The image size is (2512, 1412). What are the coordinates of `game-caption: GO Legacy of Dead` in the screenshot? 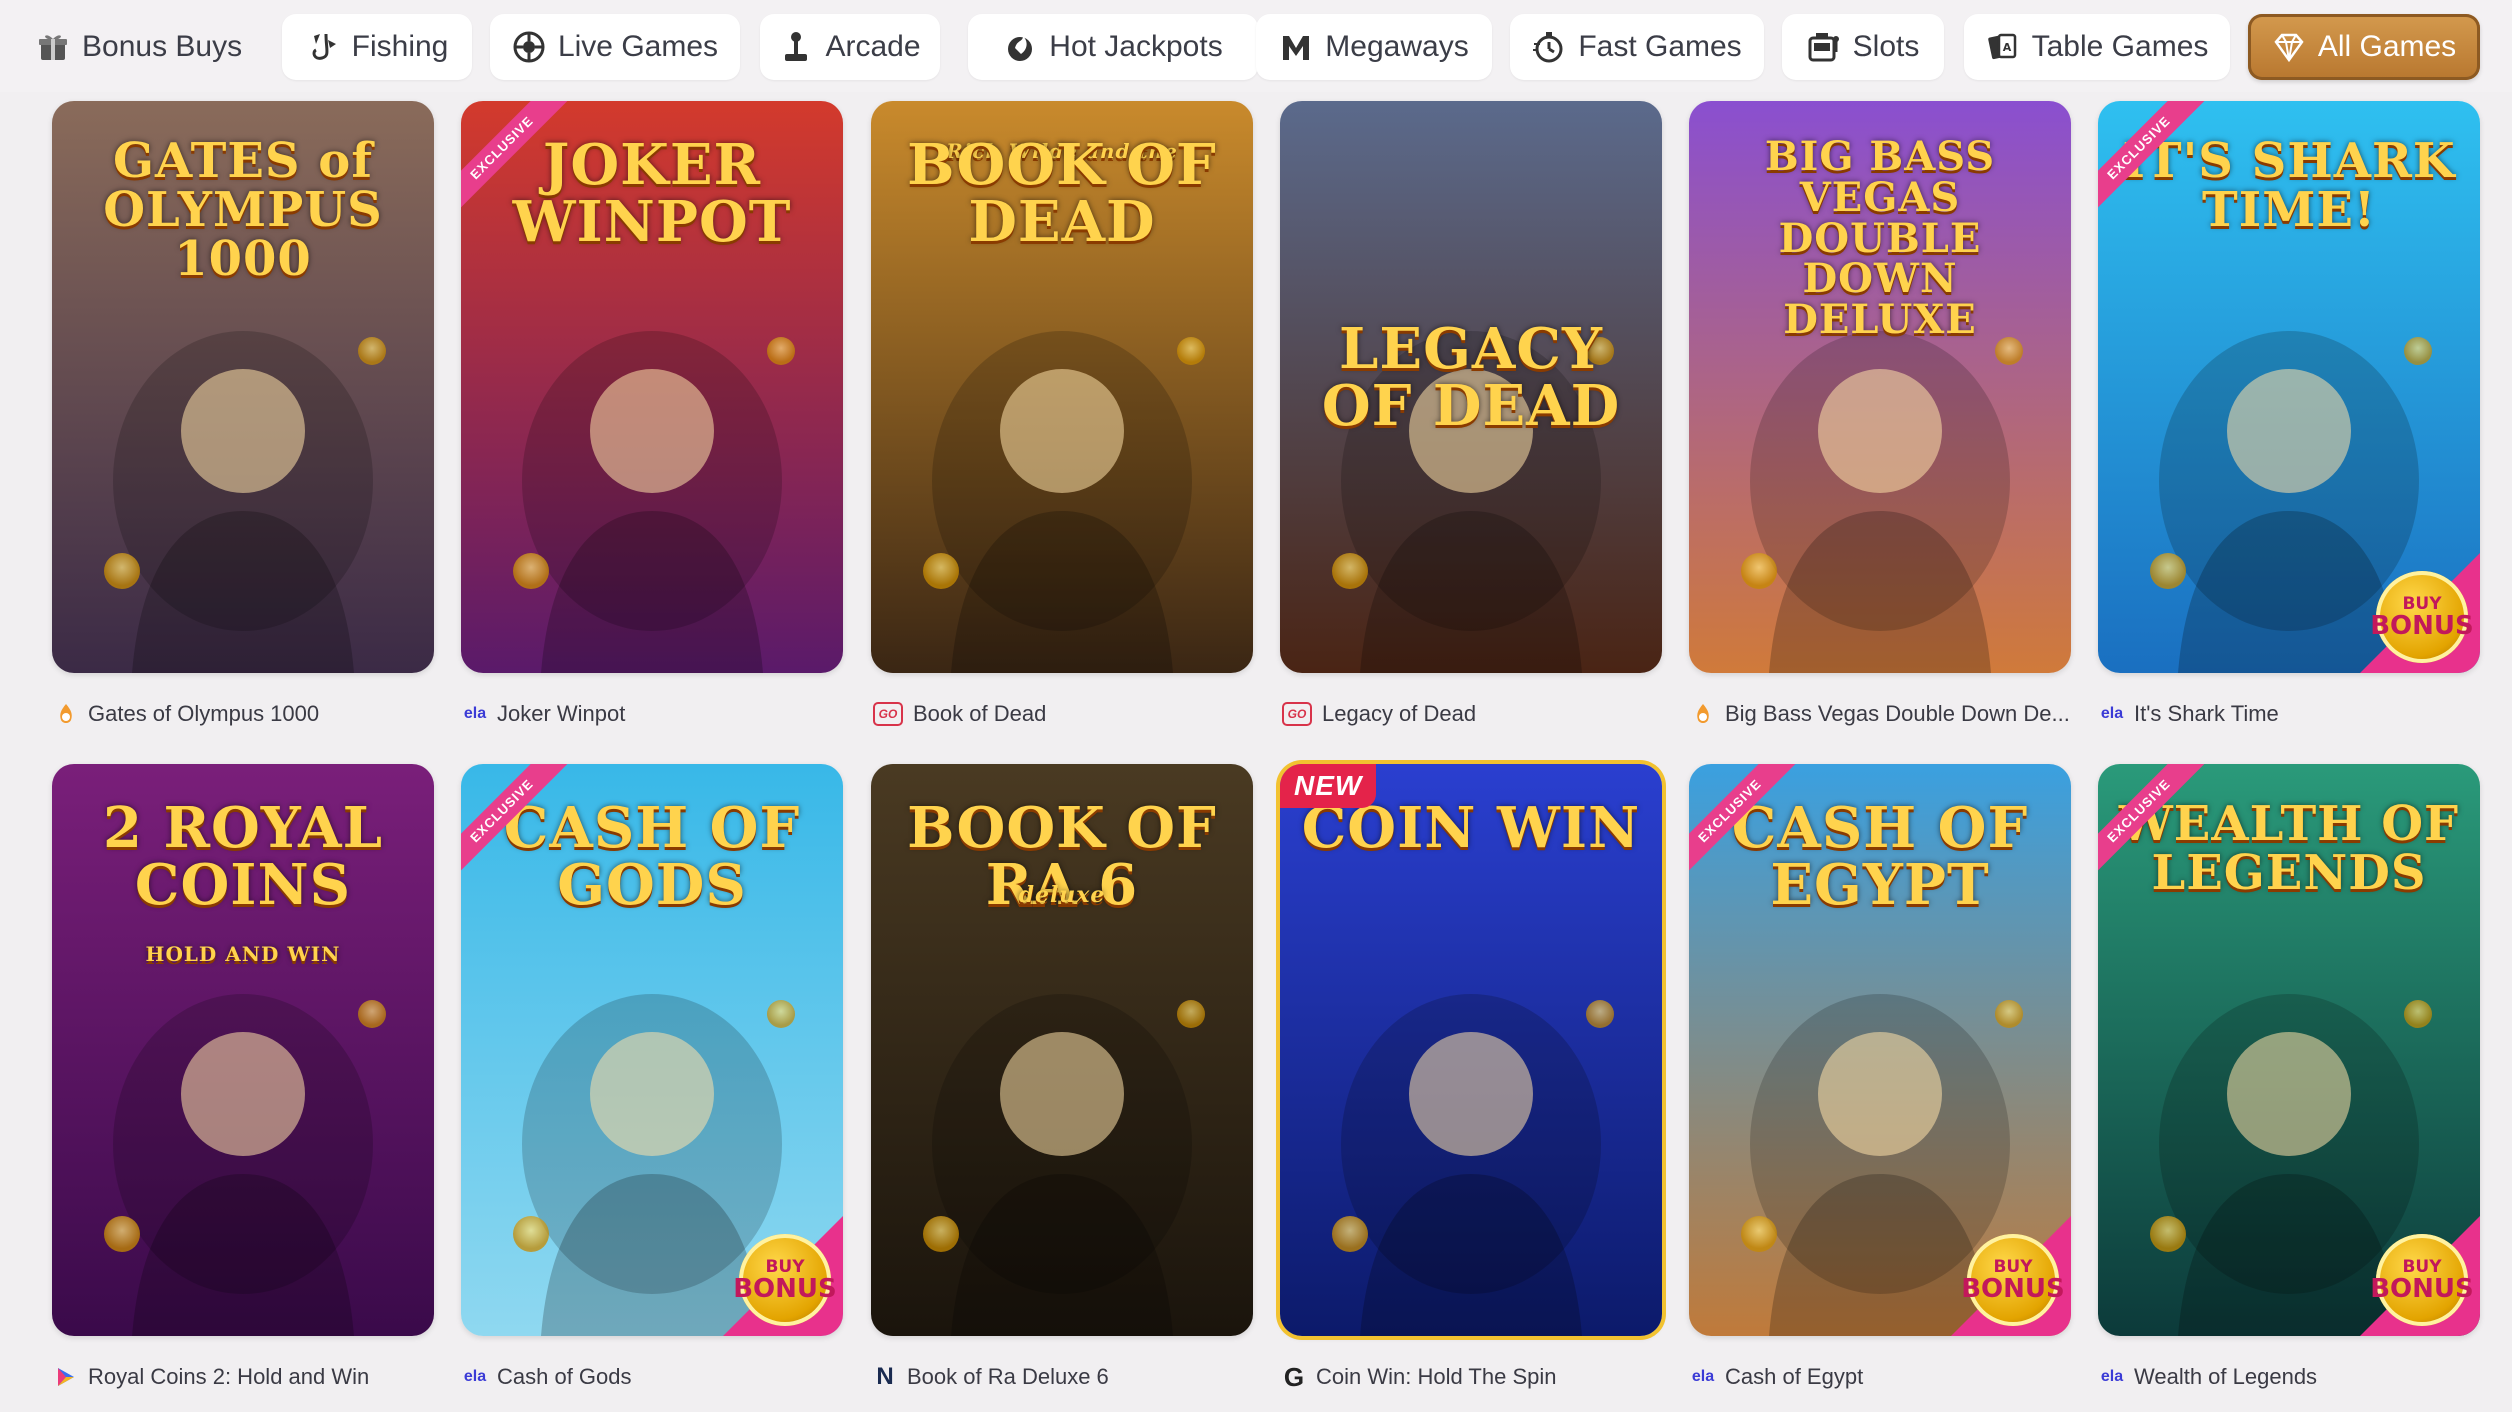 It's located at (1472, 714).